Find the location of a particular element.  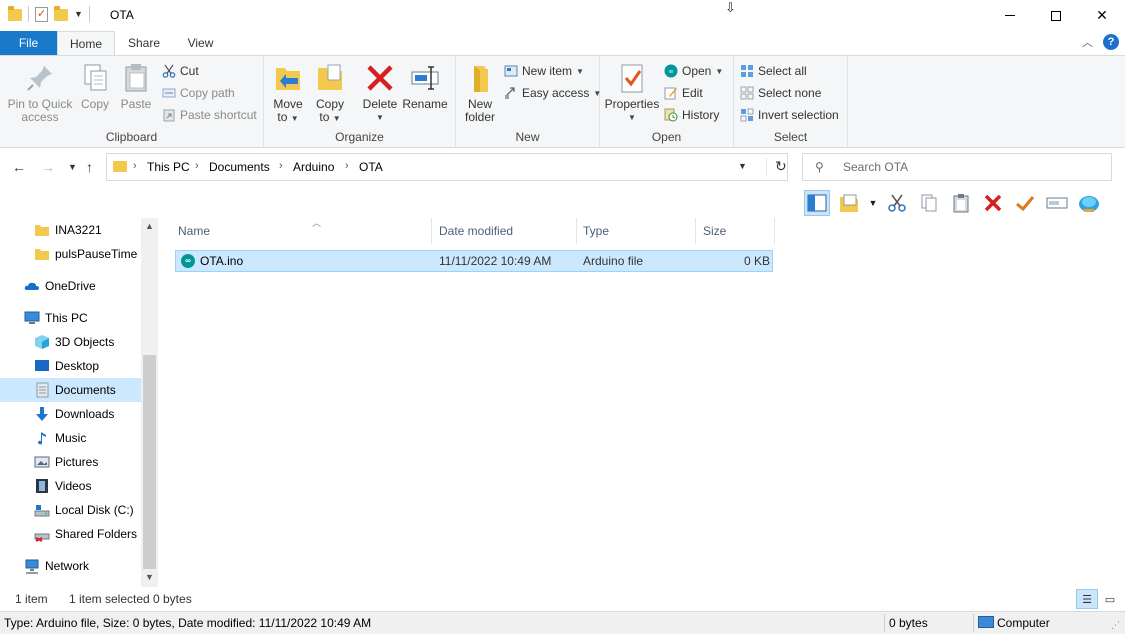

cut-button: Cut is located at coordinates (180, 71).